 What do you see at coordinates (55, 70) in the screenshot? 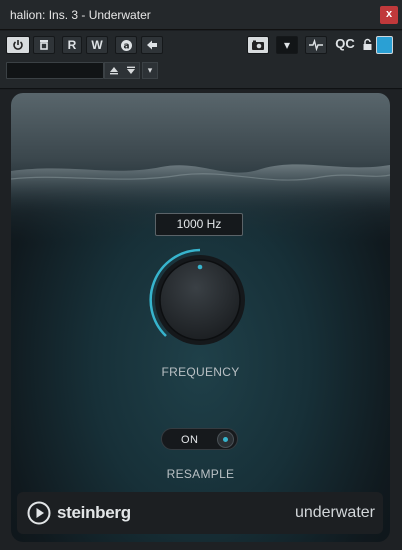
I see `preset-name-field` at bounding box center [55, 70].